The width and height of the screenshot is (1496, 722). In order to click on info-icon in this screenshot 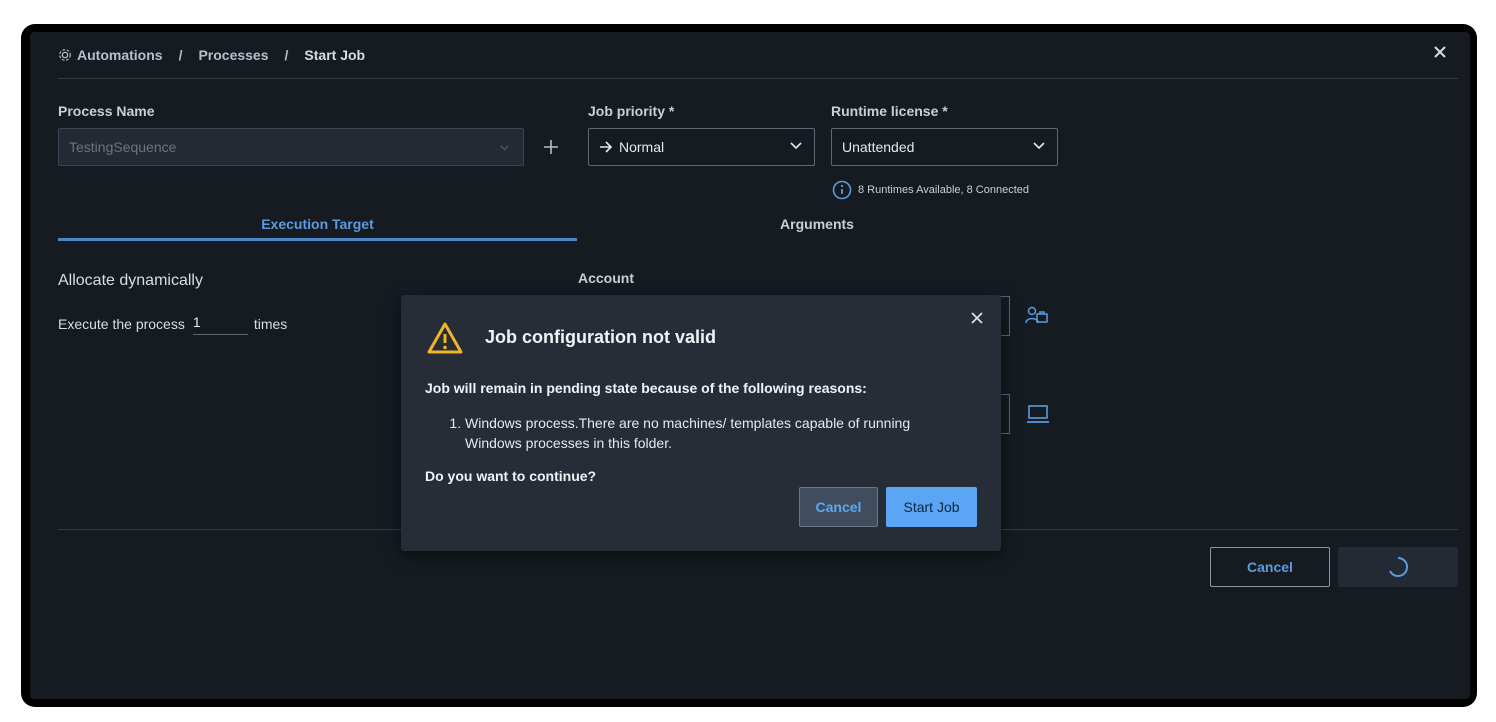, I will do `click(842, 190)`.